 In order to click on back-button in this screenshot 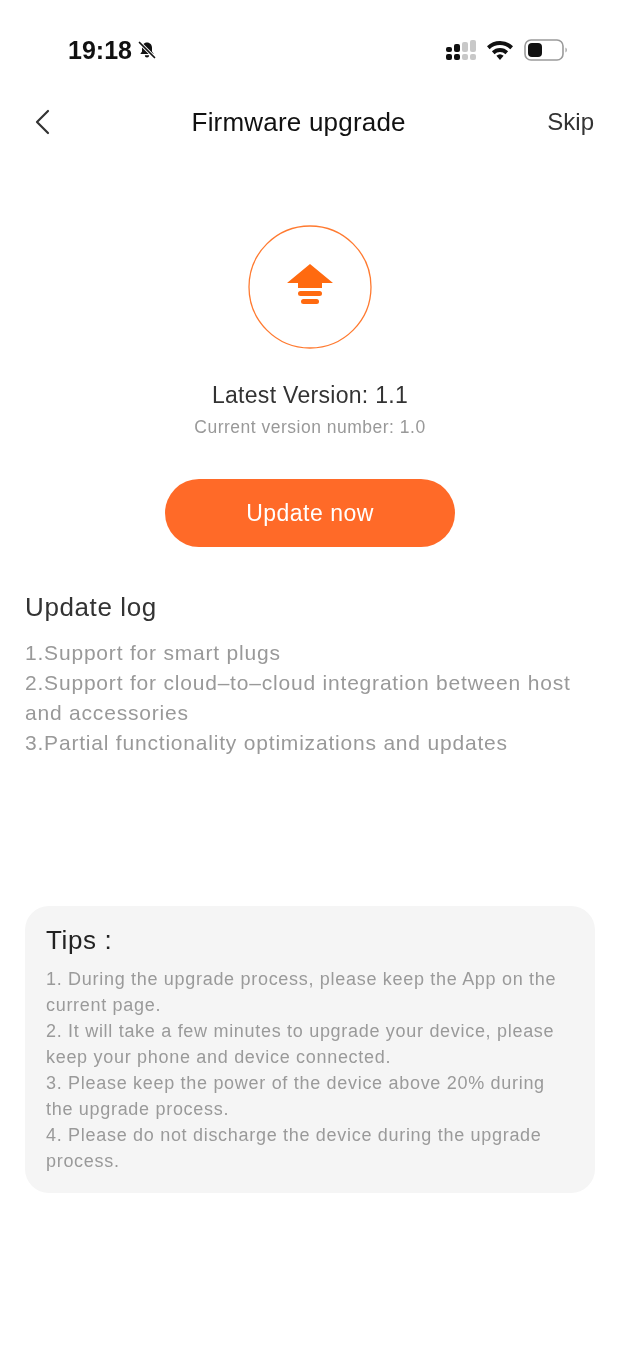, I will do `click(42, 122)`.